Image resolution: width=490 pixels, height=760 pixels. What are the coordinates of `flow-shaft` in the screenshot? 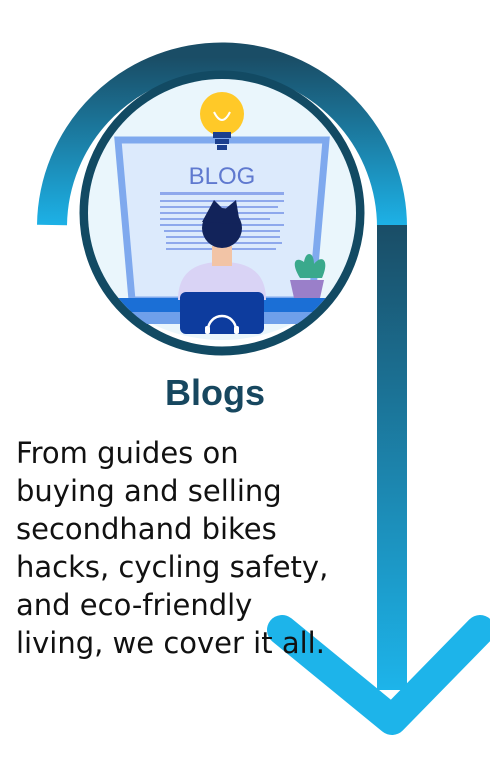 It's located at (392, 457).